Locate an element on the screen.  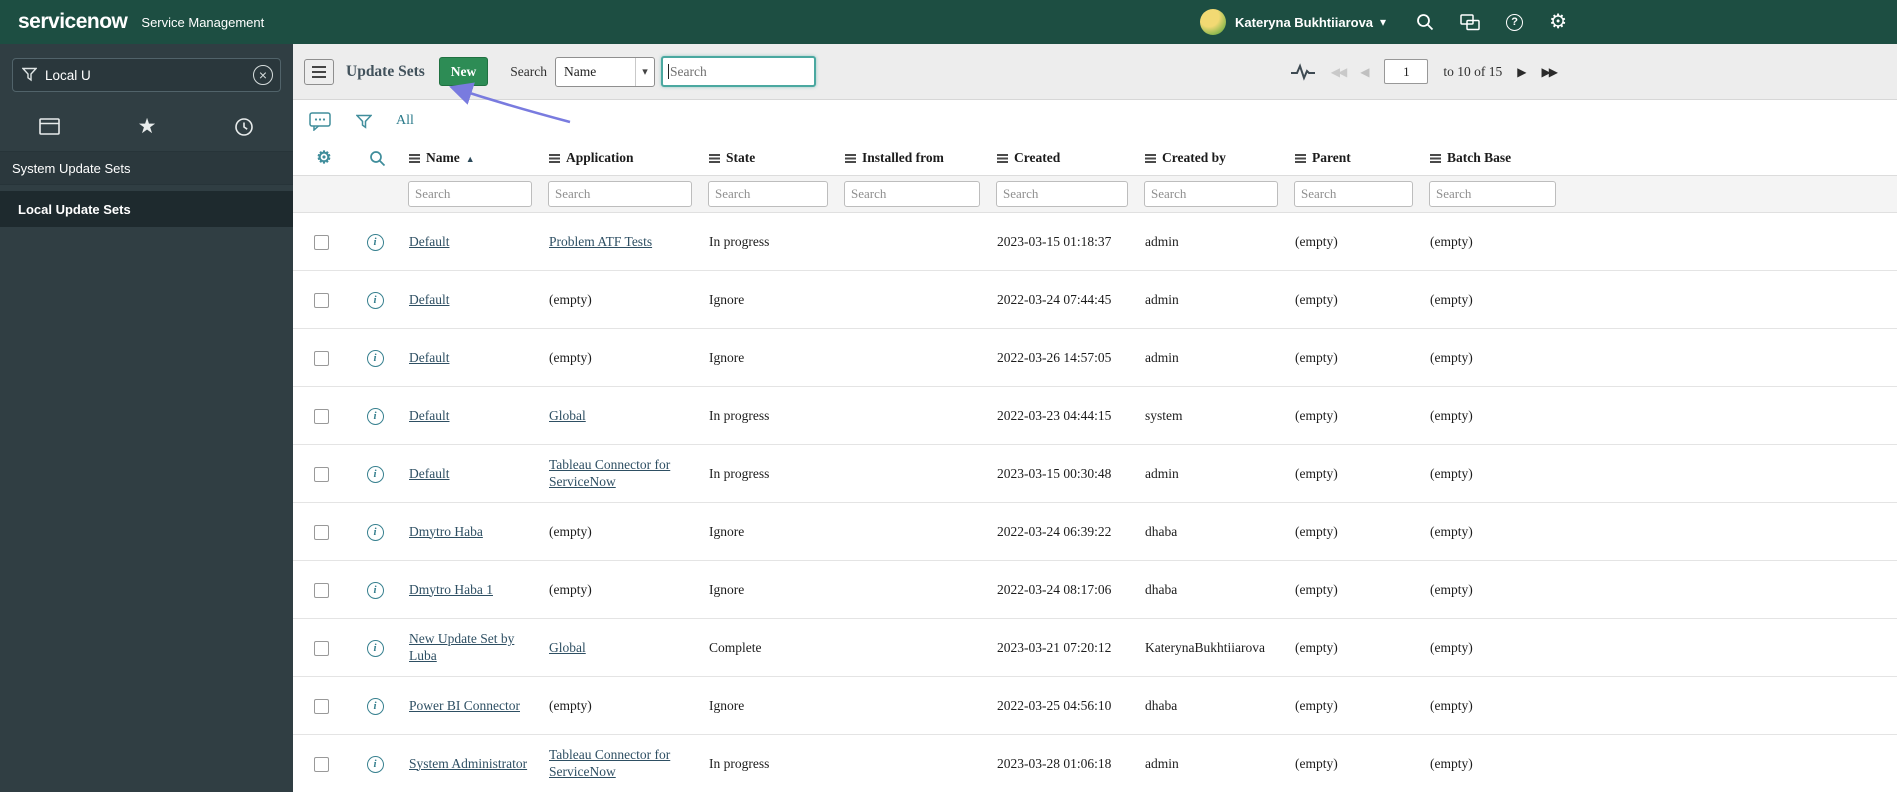
cell-application-link: Problem ATF Tests is located at coordinates (600, 241).